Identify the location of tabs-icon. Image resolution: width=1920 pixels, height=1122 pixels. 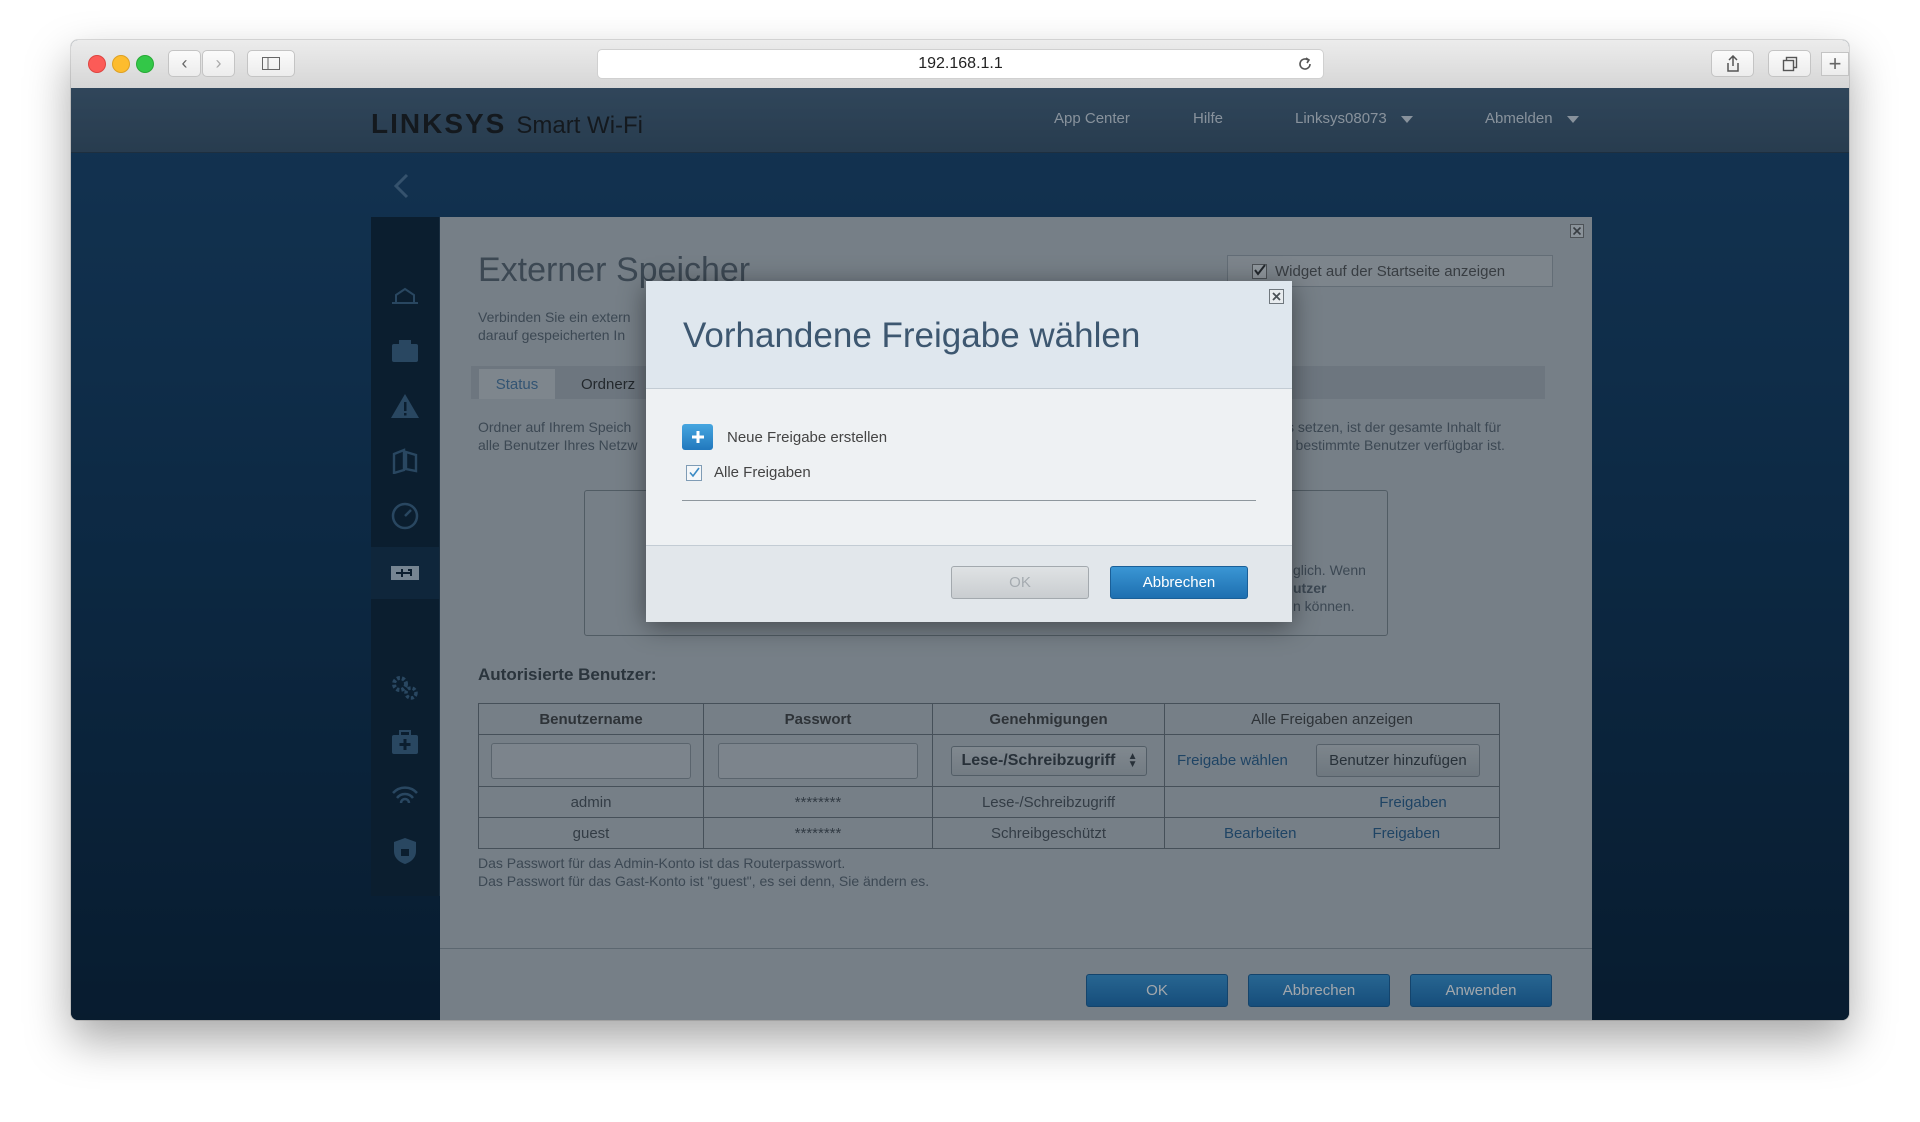
(1789, 63).